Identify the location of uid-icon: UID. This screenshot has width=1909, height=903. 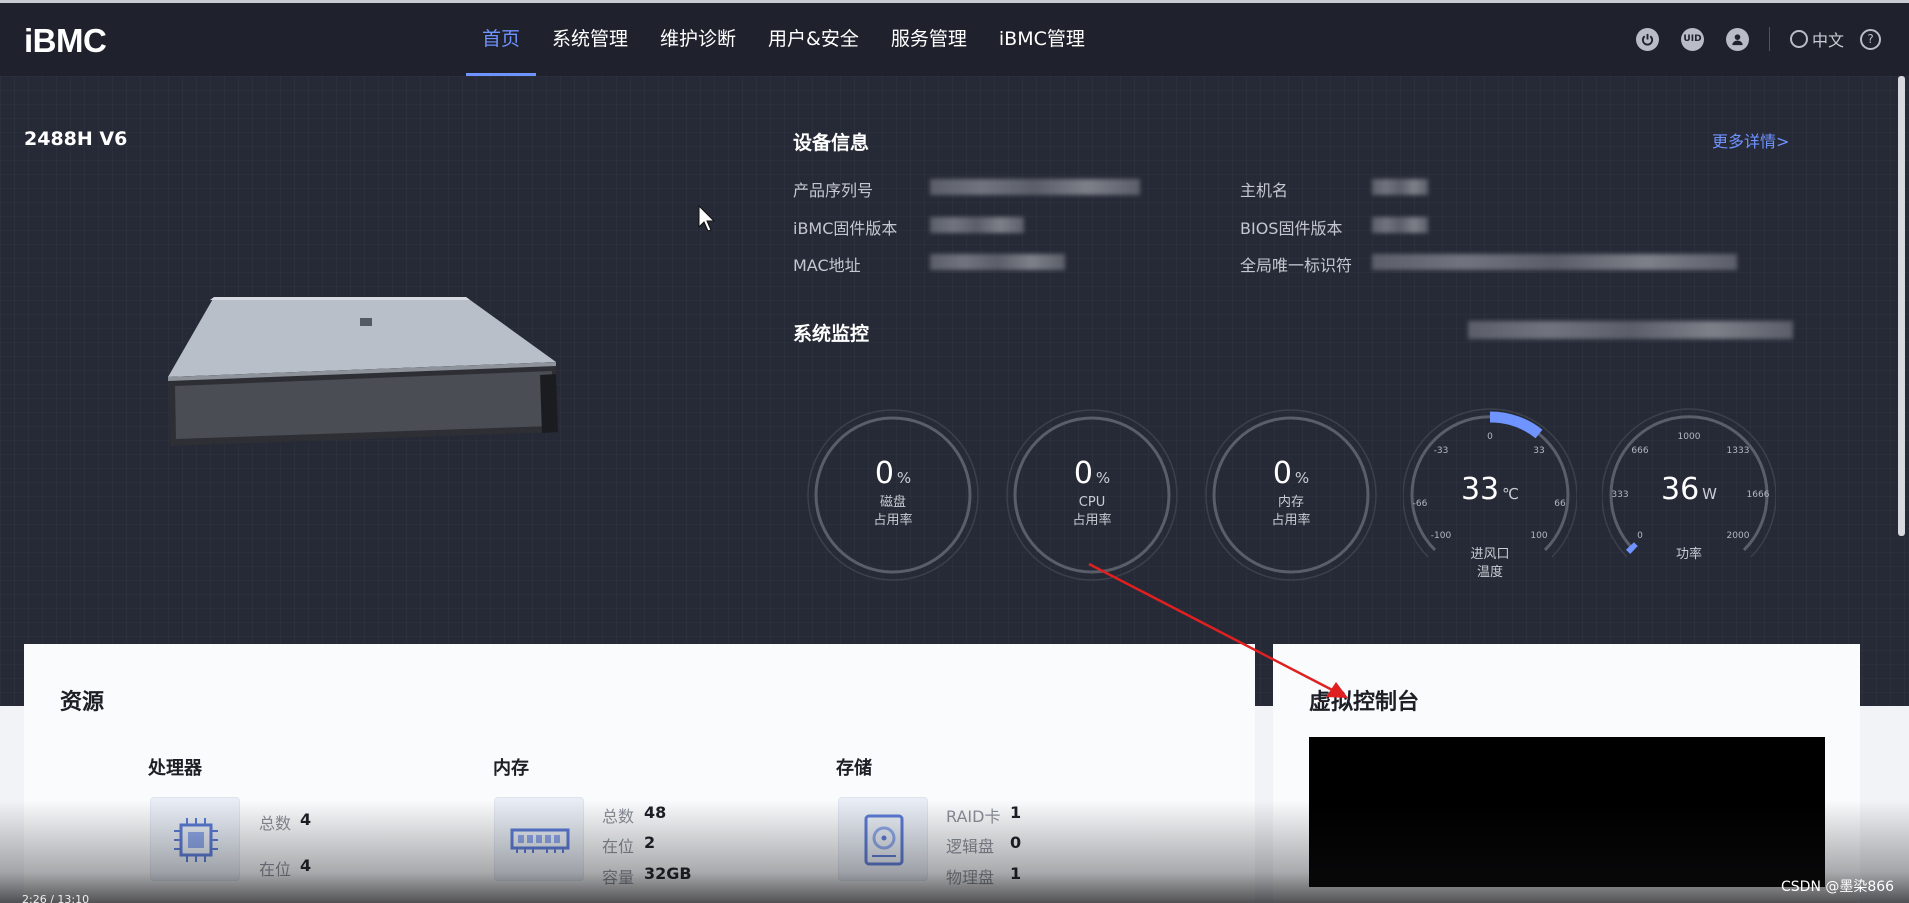
(1692, 39).